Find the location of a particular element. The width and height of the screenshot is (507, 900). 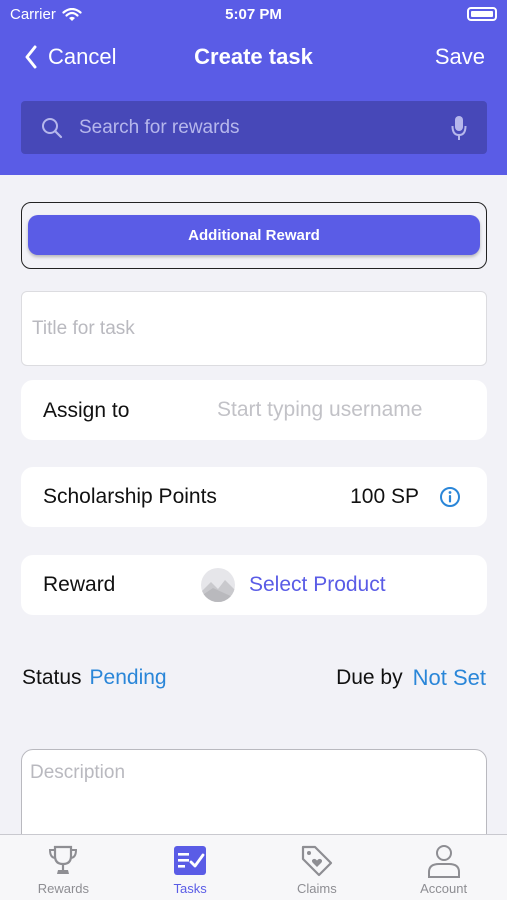

tab-account-label: Account is located at coordinates (444, 888).